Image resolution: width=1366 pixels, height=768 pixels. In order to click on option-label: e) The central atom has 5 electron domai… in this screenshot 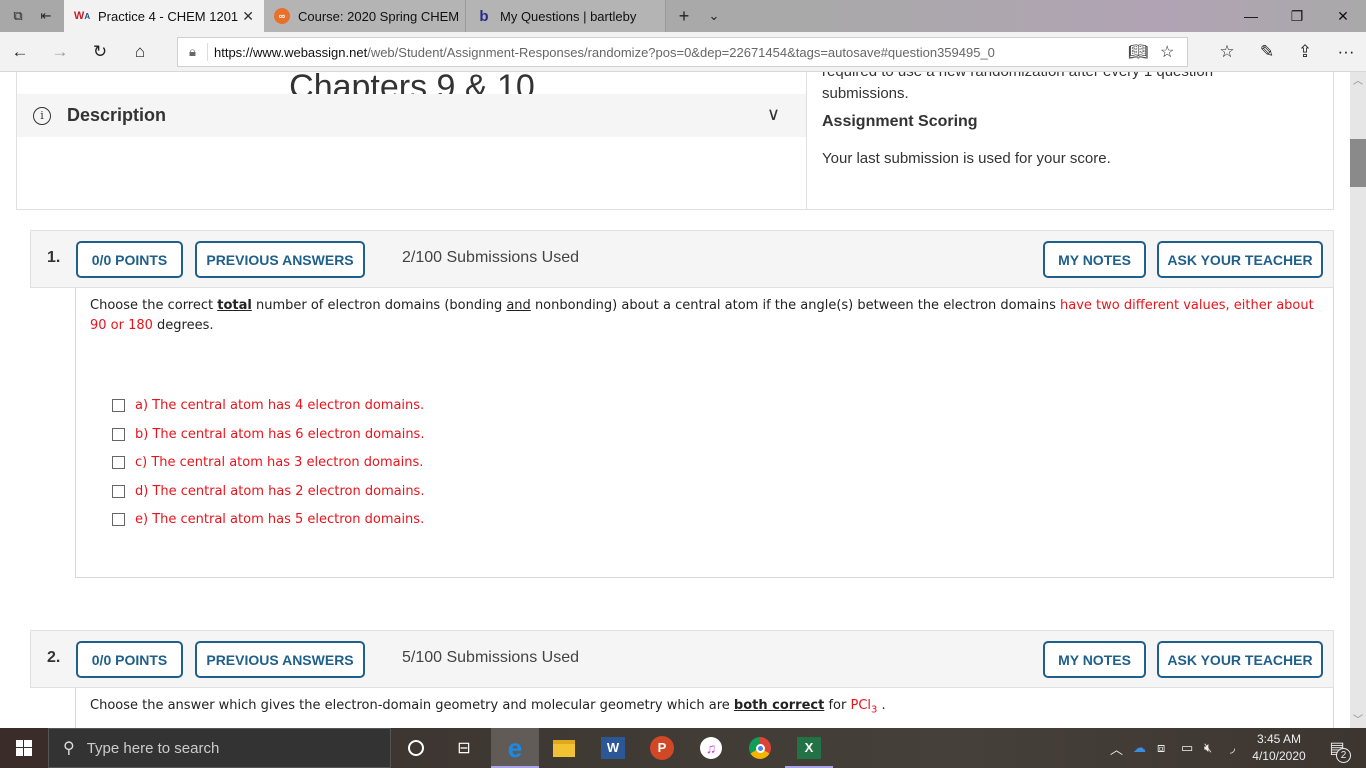, I will do `click(280, 519)`.